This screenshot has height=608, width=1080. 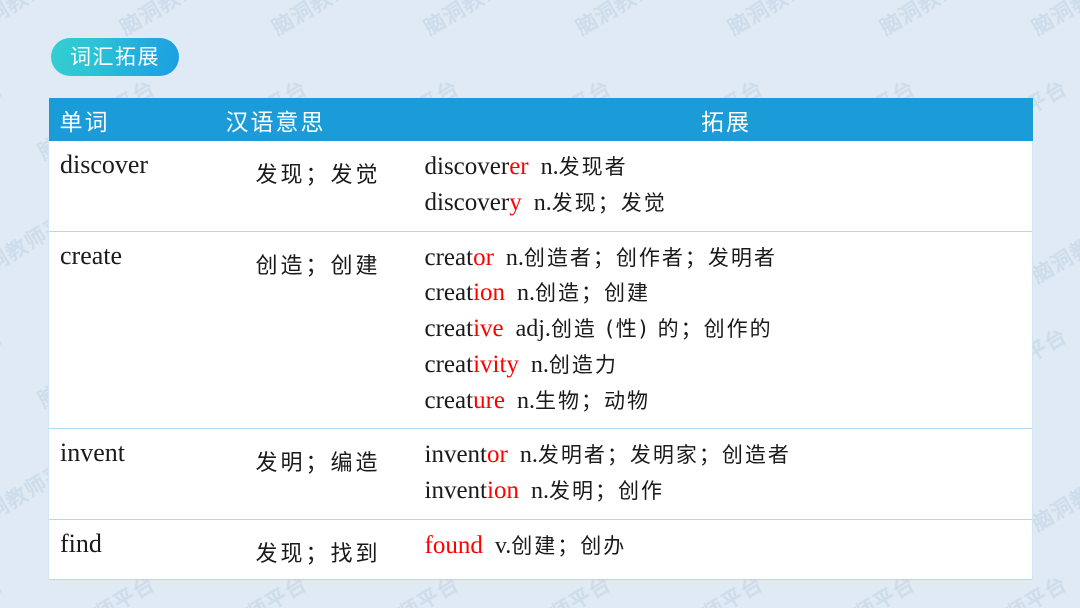 I want to click on expansion-entry: inventor n.发明者；发明家；创造者, so click(x=729, y=455).